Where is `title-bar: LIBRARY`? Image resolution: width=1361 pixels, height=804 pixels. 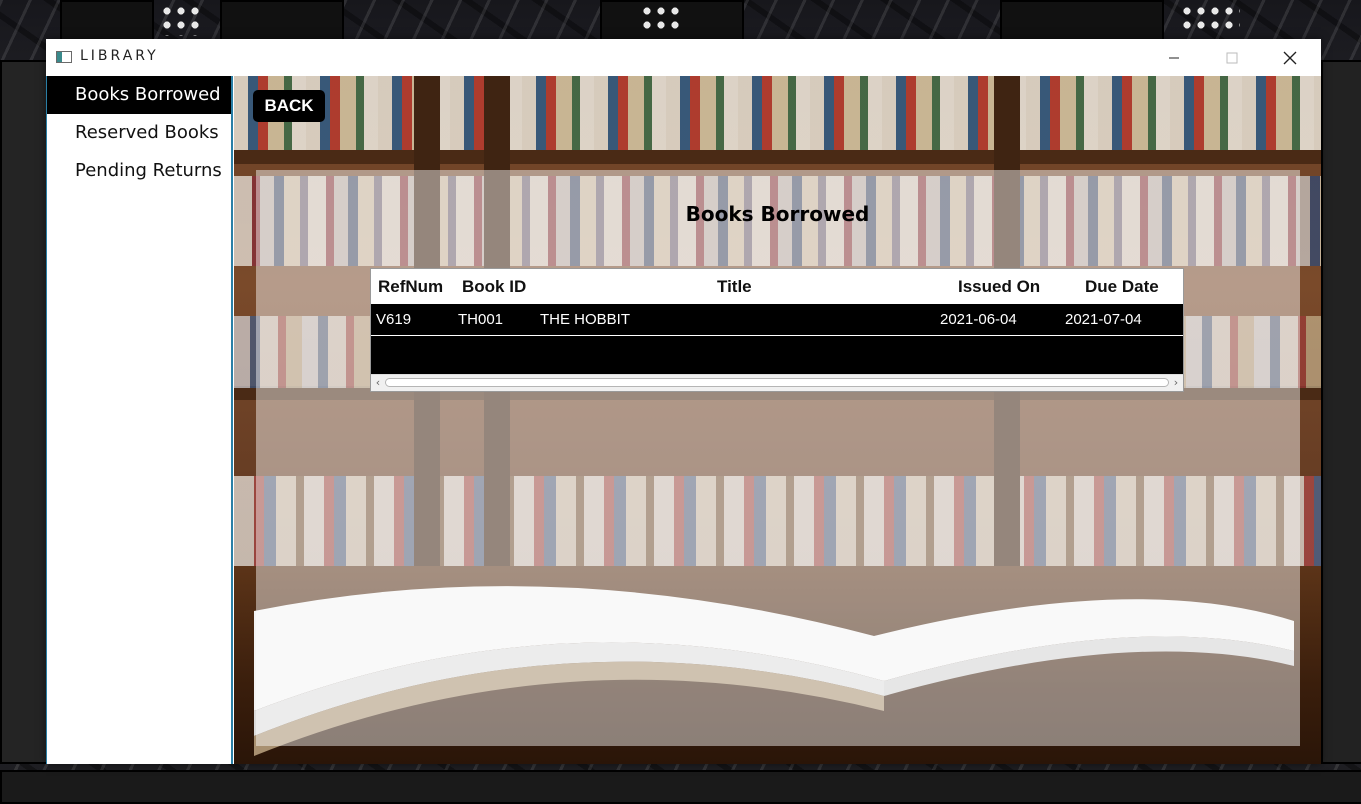 title-bar: LIBRARY is located at coordinates (683, 57).